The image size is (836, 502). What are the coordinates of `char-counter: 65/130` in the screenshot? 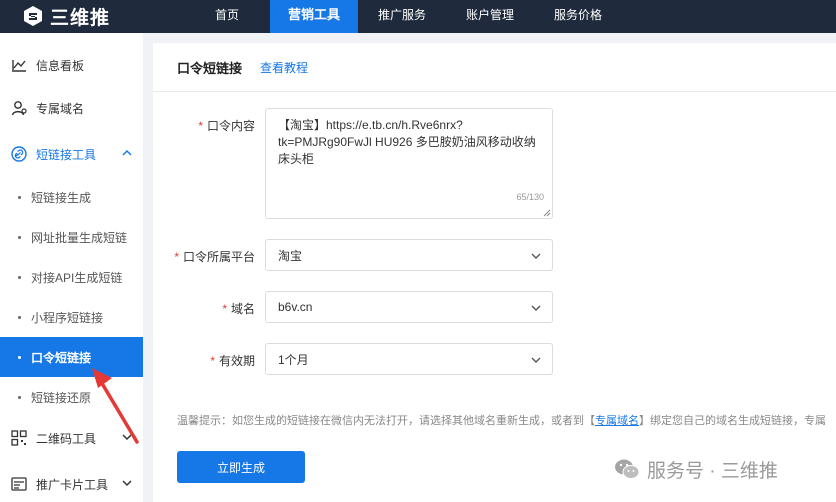 It's located at (530, 197).